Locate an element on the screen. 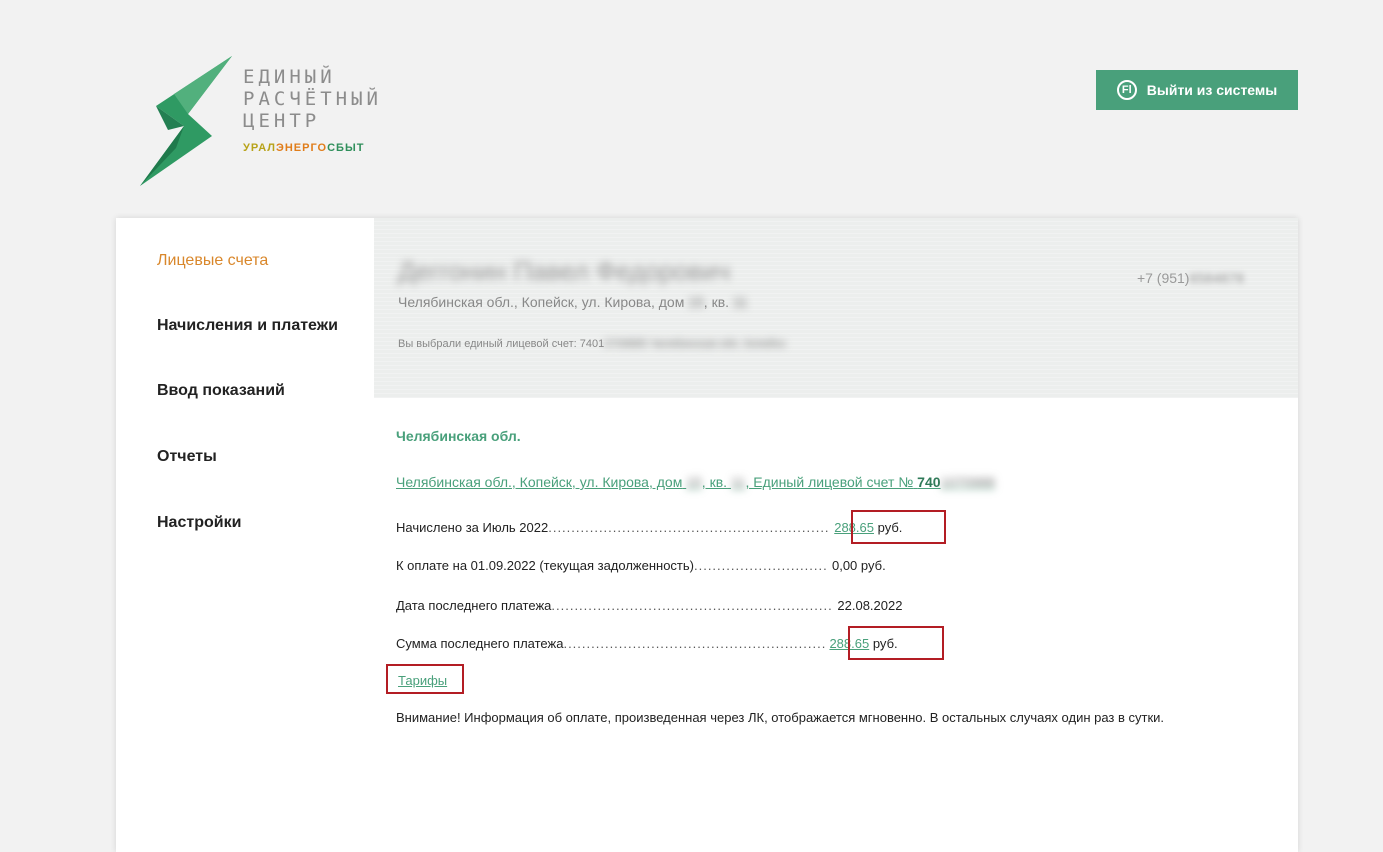 The width and height of the screenshot is (1383, 852). user-name: Деггонин Павел Федорович is located at coordinates (564, 271).